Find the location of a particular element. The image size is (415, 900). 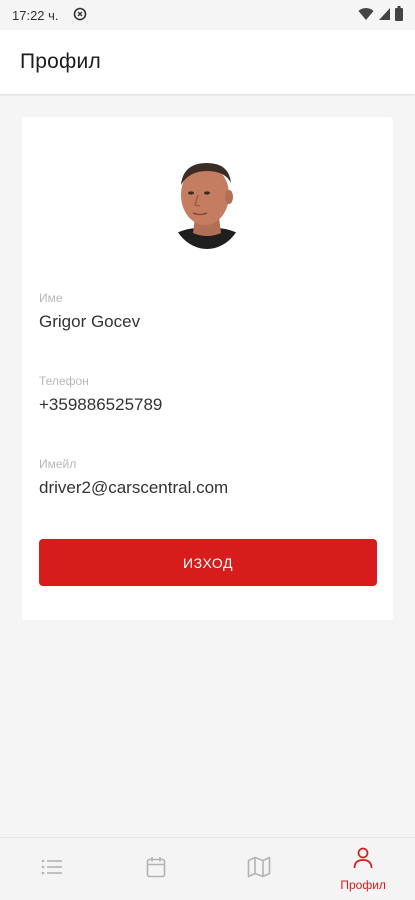

list-icon is located at coordinates (52, 869).